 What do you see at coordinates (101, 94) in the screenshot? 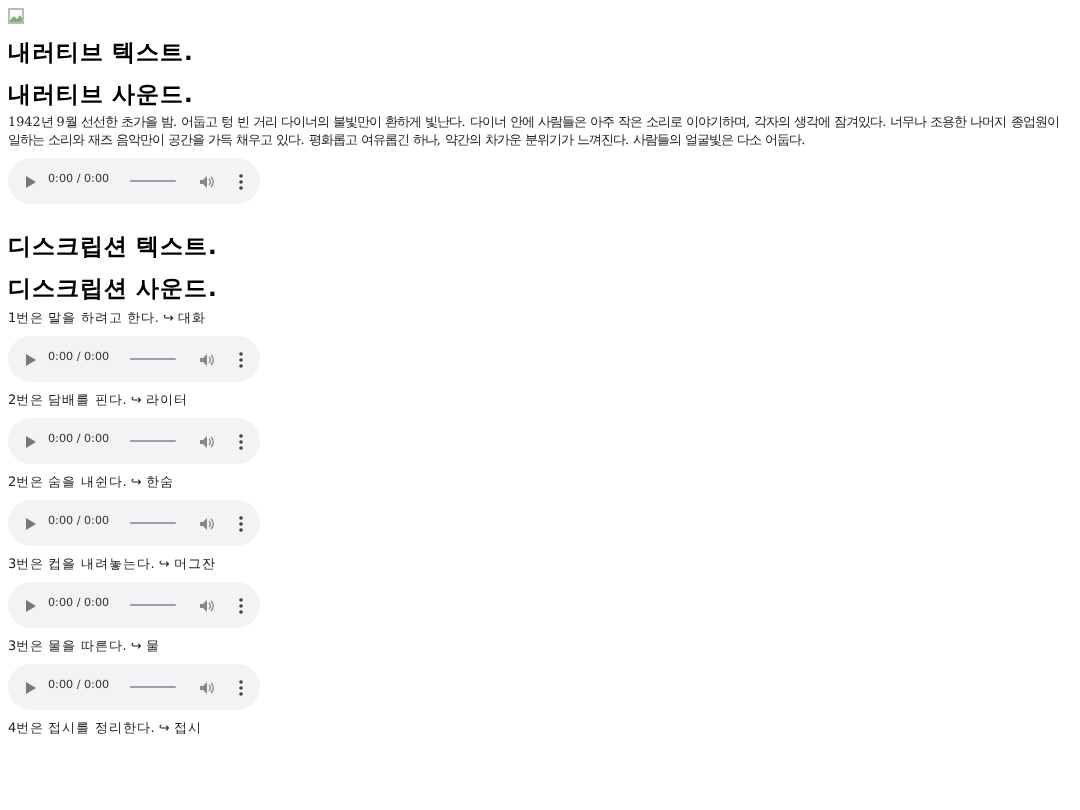
I see `section-heading: 내러티브 사운드.` at bounding box center [101, 94].